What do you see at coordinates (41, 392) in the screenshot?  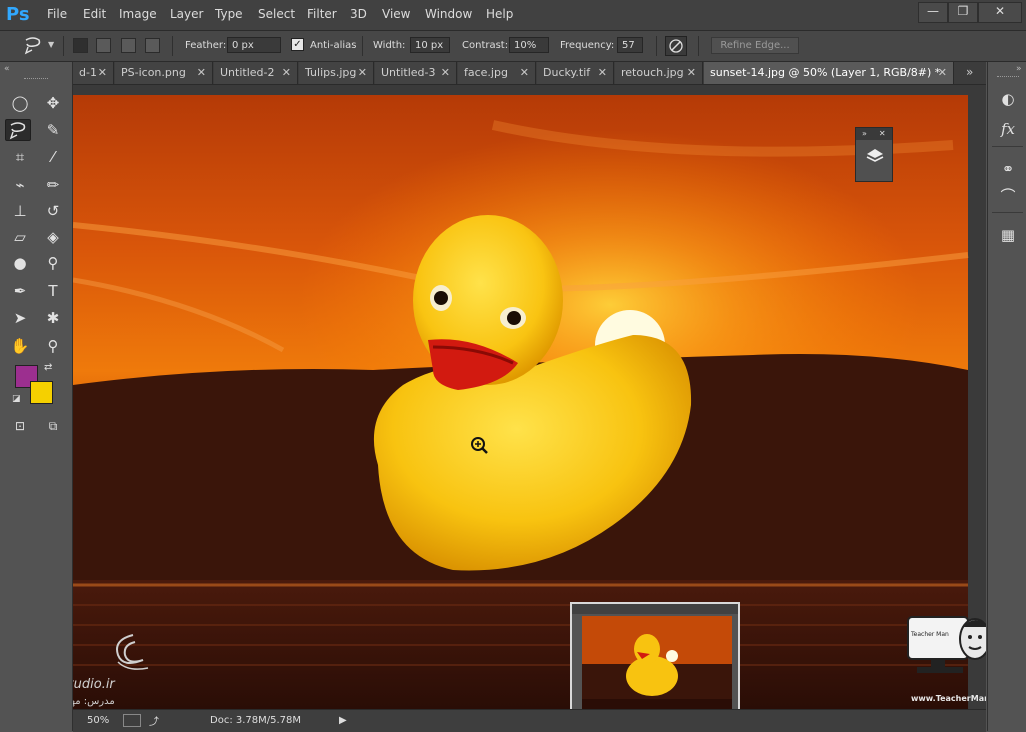 I see `background-color-swatch` at bounding box center [41, 392].